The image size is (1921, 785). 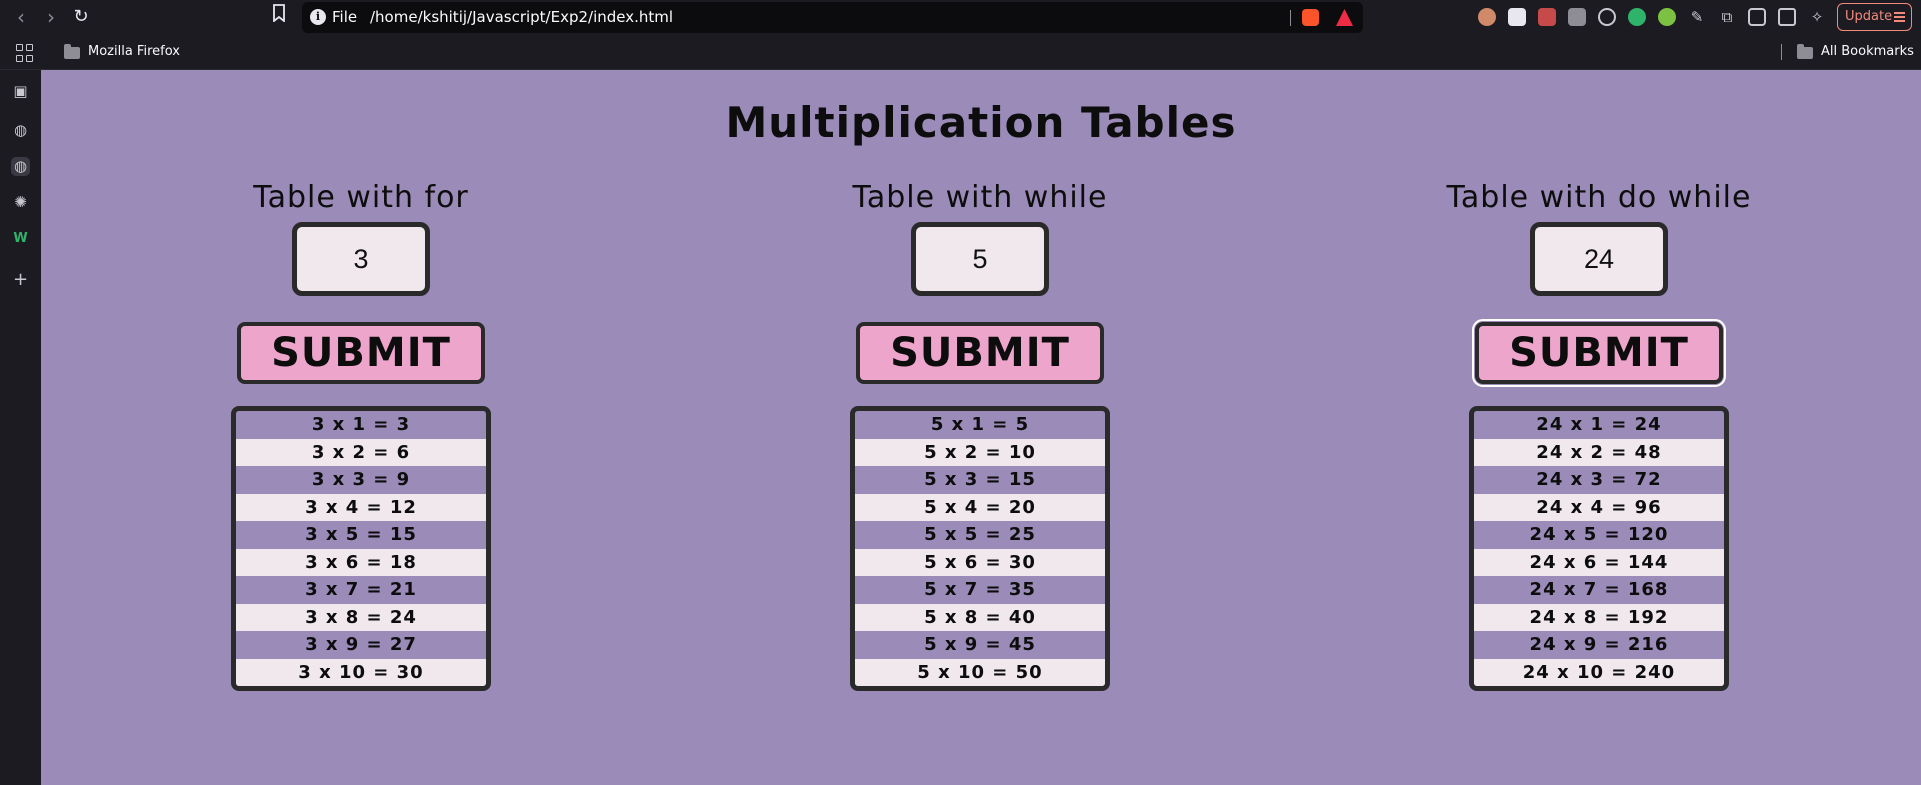 What do you see at coordinates (1599, 452) in the screenshot?
I see `table-row: 24 x 2 = 48` at bounding box center [1599, 452].